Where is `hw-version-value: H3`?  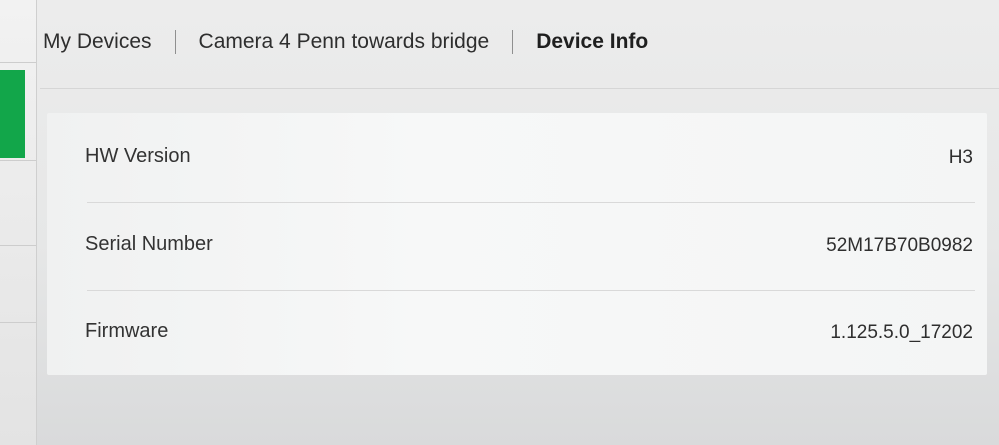
hw-version-value: H3 is located at coordinates (960, 157).